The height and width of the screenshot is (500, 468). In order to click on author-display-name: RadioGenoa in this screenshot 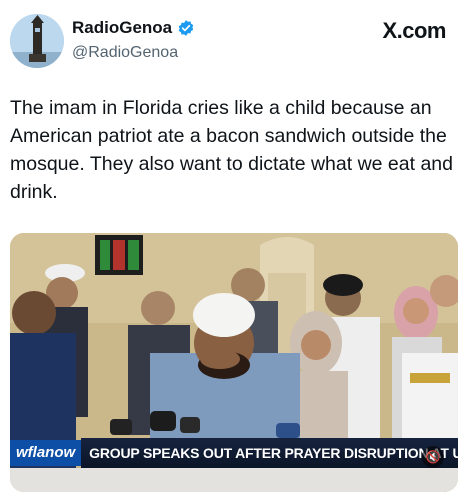, I will do `click(122, 28)`.